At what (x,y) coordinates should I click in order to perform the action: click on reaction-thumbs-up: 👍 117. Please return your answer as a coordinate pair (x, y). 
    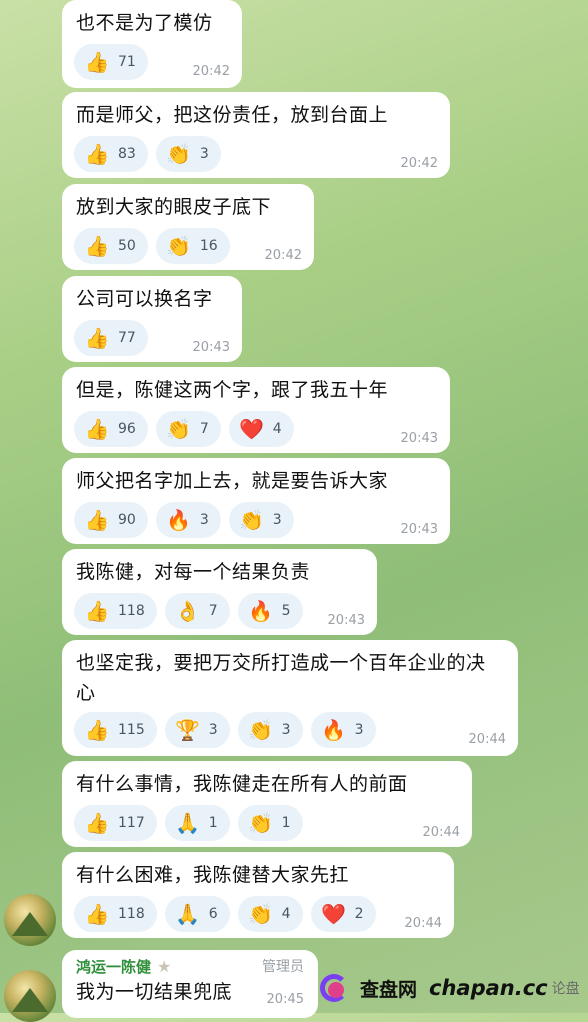
    Looking at the image, I should click on (115, 823).